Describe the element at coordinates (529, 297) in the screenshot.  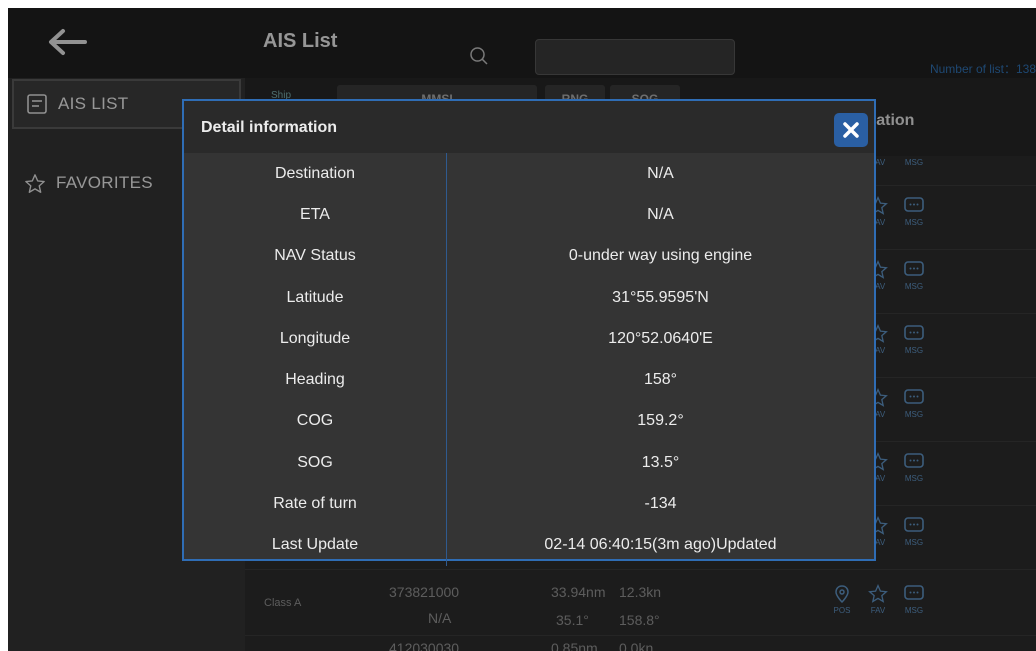
I see `detail-row-latitude: Latitude 31°55.9595'N` at that location.